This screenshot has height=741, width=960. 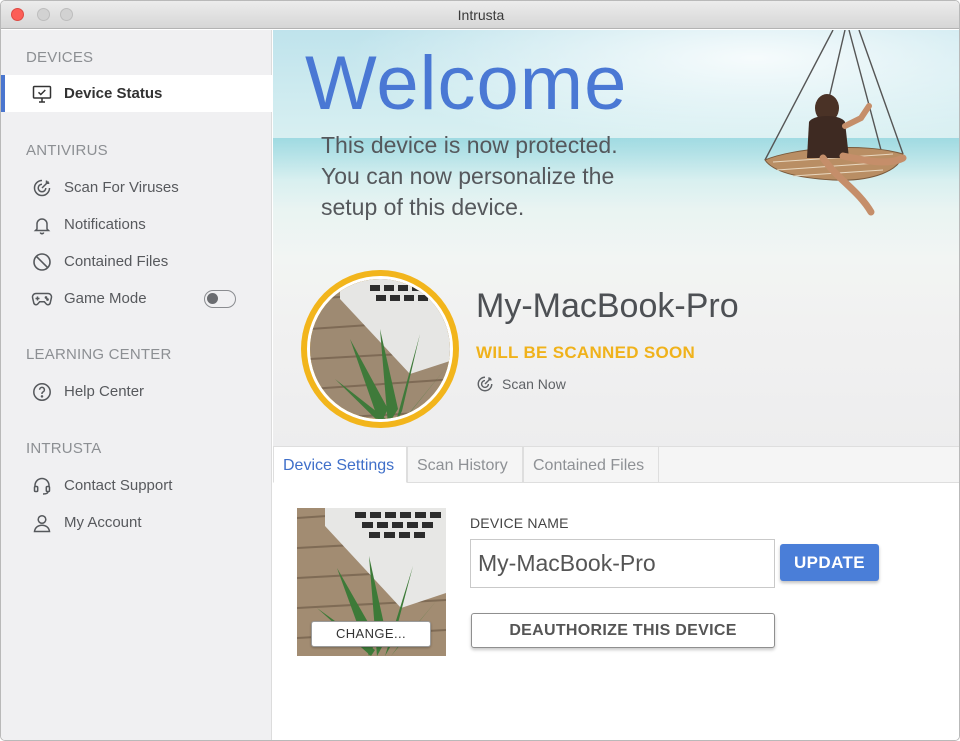 I want to click on sidebar-item-label: Notifications, so click(x=105, y=224).